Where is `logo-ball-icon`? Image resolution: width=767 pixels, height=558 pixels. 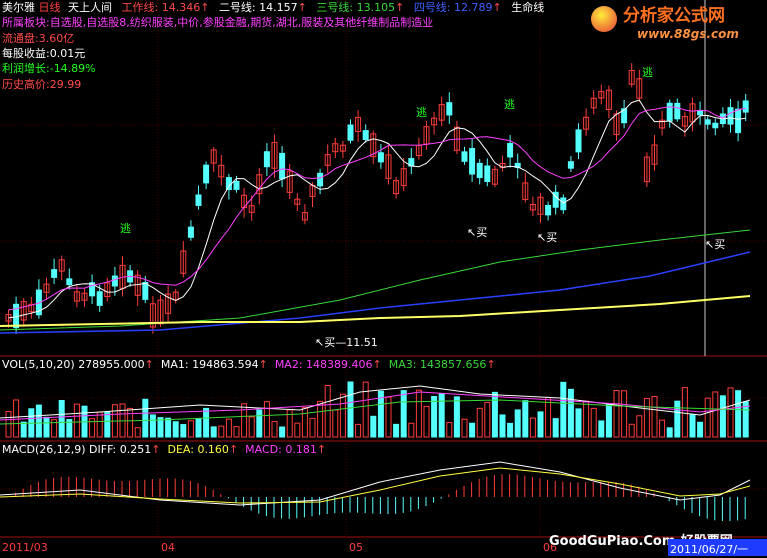 logo-ball-icon is located at coordinates (604, 19).